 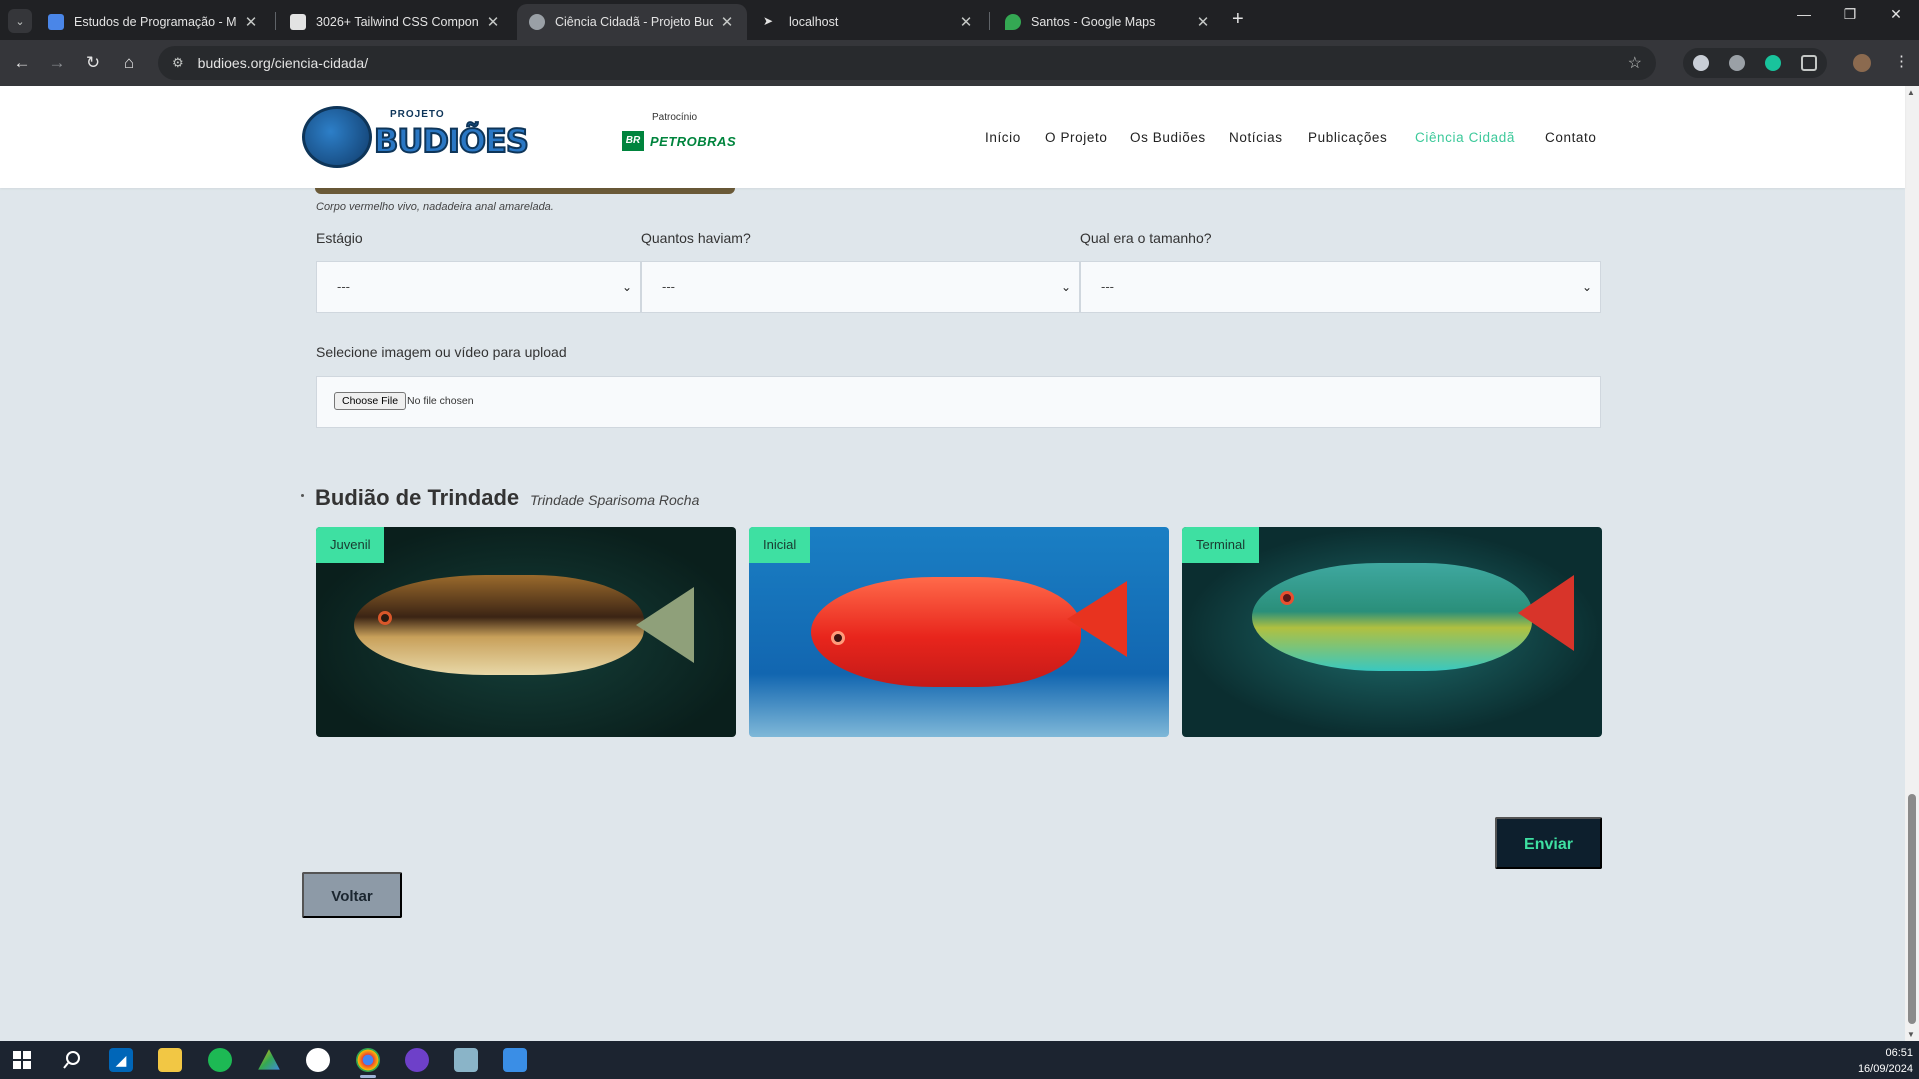 What do you see at coordinates (675, 117) in the screenshot?
I see `sponsor-label: Patrocínio` at bounding box center [675, 117].